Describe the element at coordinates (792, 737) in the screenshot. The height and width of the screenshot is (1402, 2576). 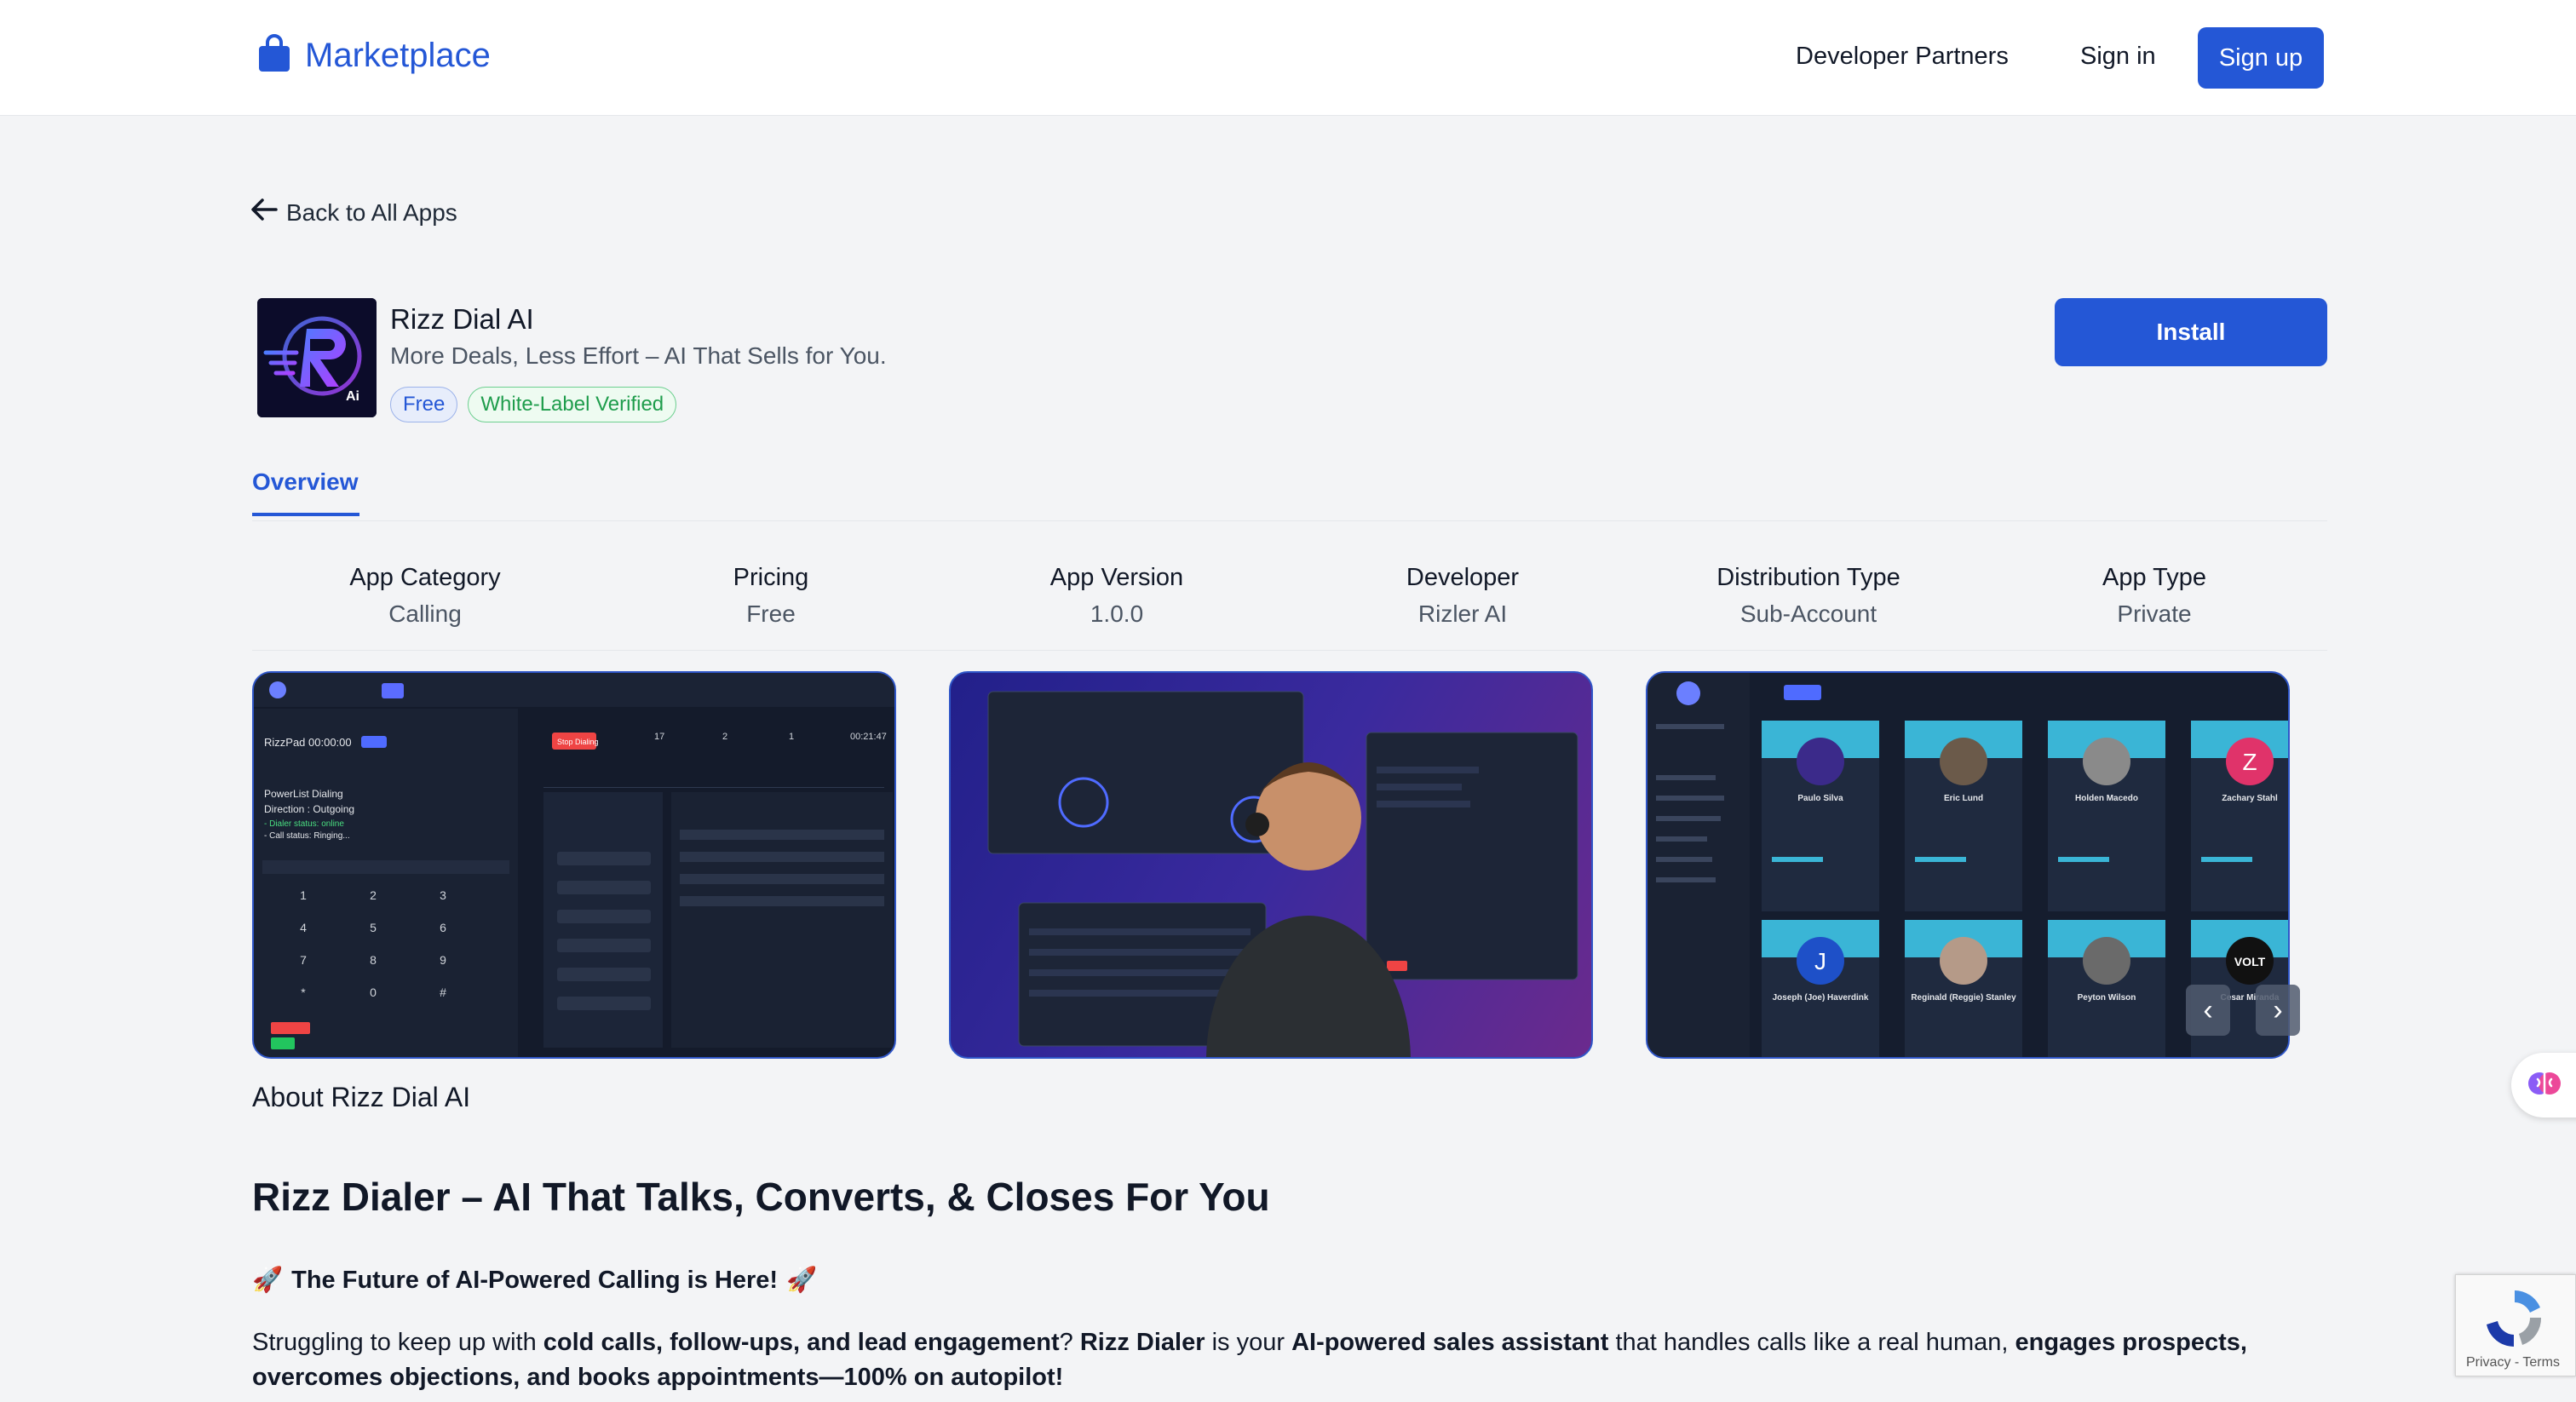
I see `dialer-stat: 1` at that location.